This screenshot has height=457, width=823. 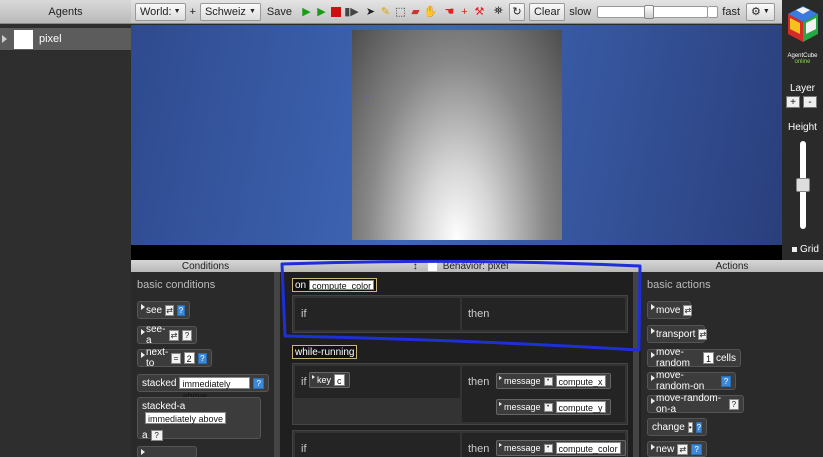 What do you see at coordinates (543, 314) in the screenshot?
I see `rule-1-then: then` at bounding box center [543, 314].